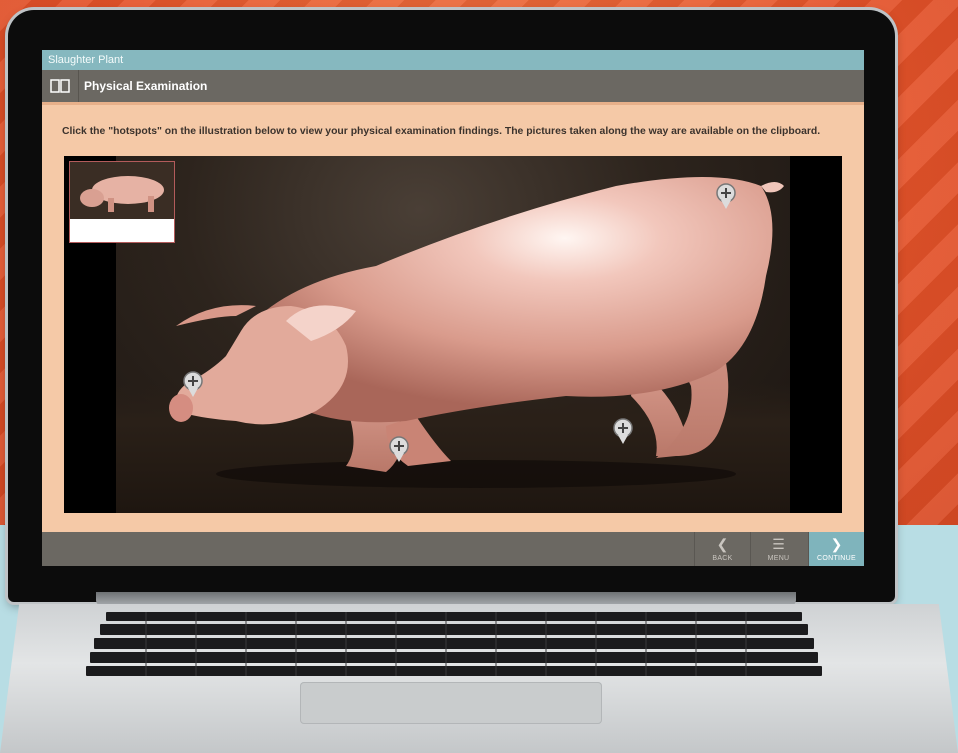  Describe the element at coordinates (836, 558) in the screenshot. I see `continue-label: CONTINUE` at that location.